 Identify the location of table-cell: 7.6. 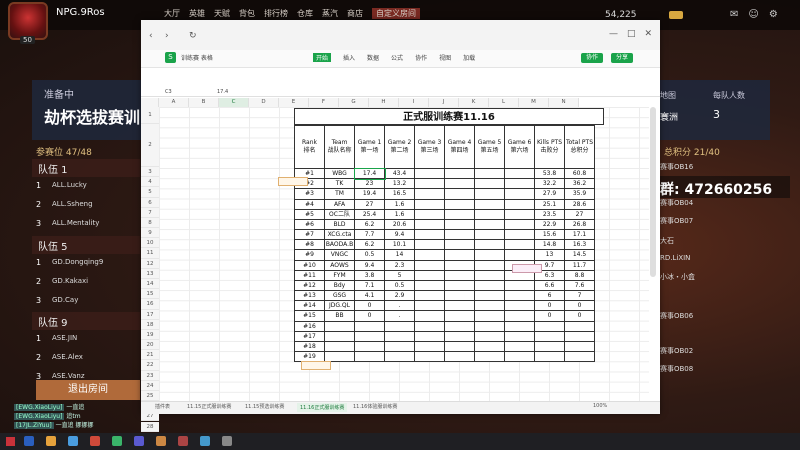
(579, 285).